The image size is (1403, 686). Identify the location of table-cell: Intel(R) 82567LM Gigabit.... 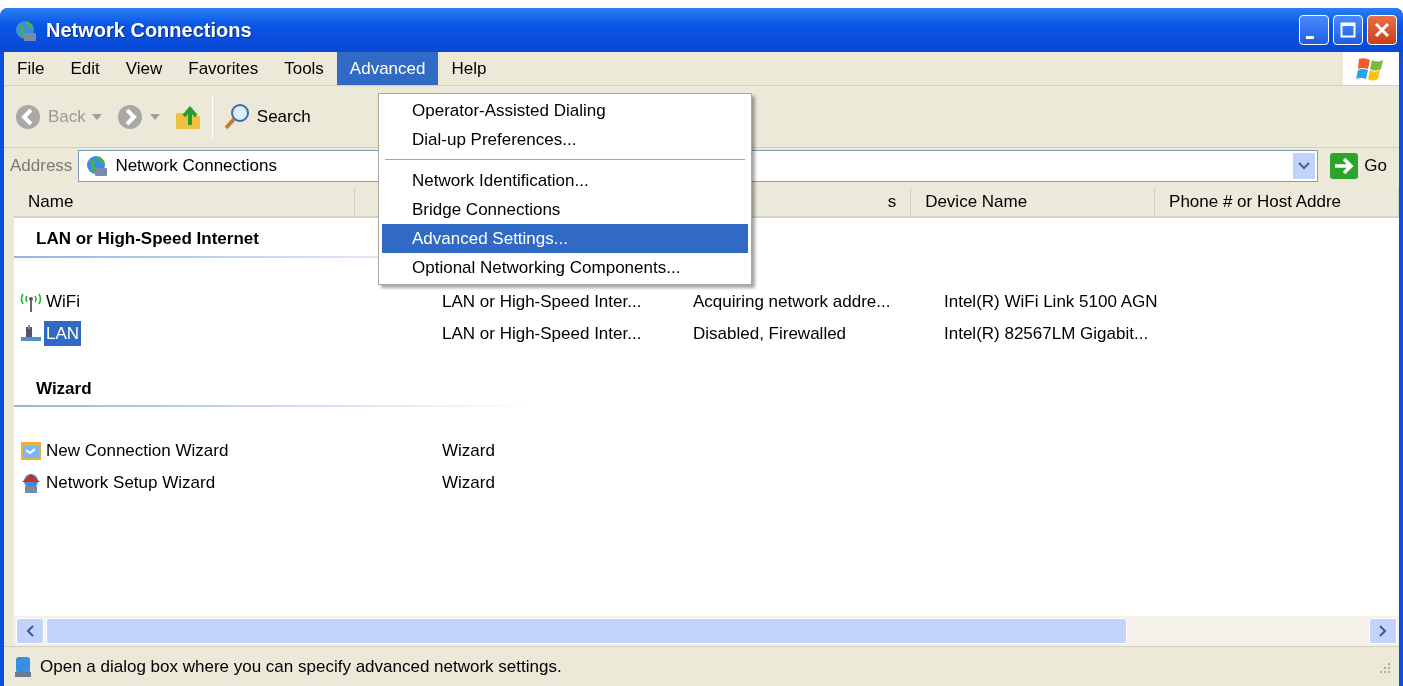
(1046, 333).